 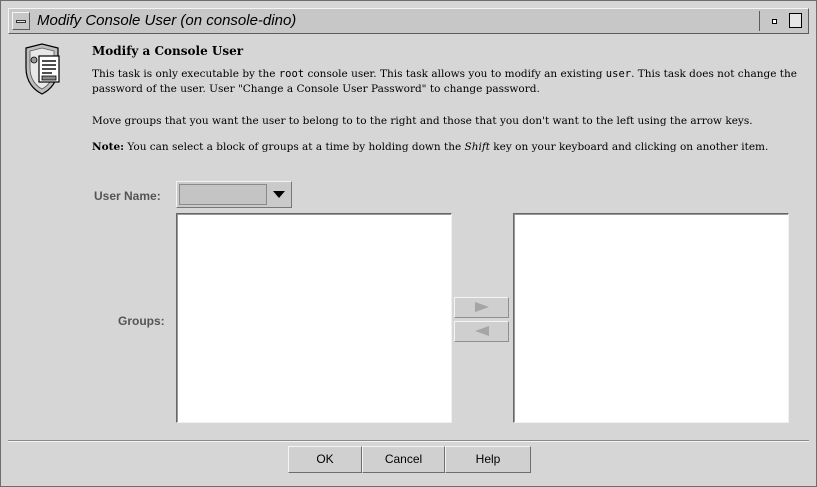 What do you see at coordinates (167, 20) in the screenshot?
I see `window-title: Modify Console User (on console-dino)` at bounding box center [167, 20].